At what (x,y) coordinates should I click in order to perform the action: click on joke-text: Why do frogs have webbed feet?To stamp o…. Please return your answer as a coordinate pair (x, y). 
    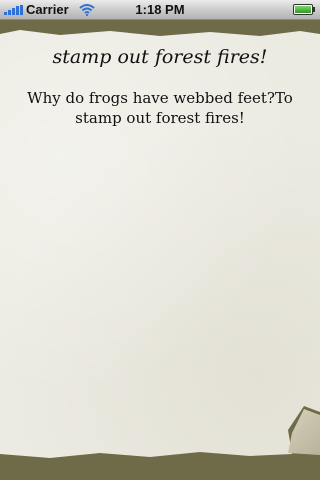
    Looking at the image, I should click on (160, 108).